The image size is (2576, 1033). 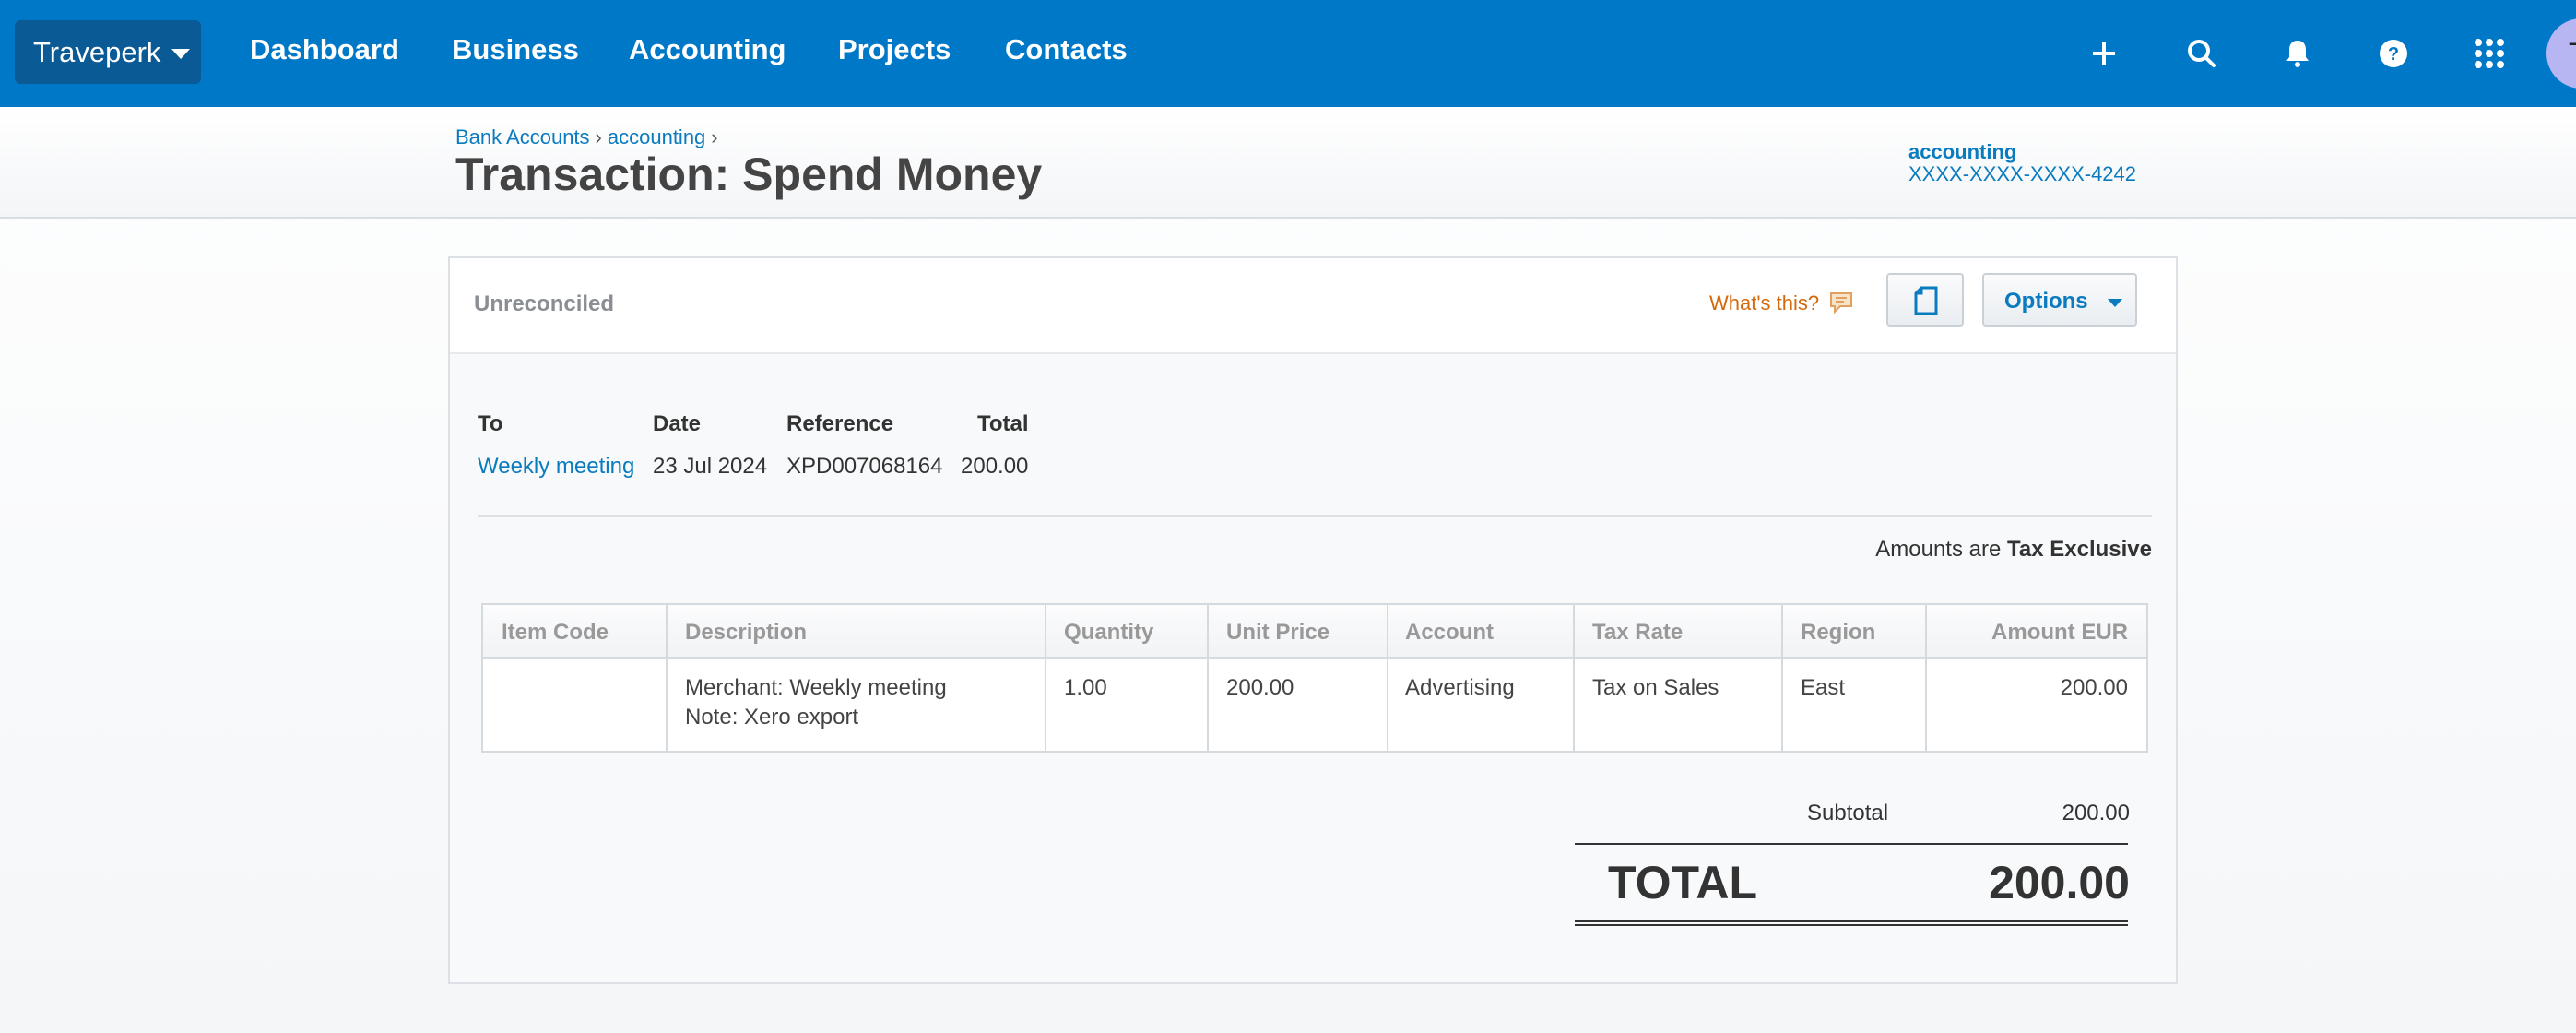 What do you see at coordinates (1683, 882) in the screenshot?
I see `total-label: TOTAL` at bounding box center [1683, 882].